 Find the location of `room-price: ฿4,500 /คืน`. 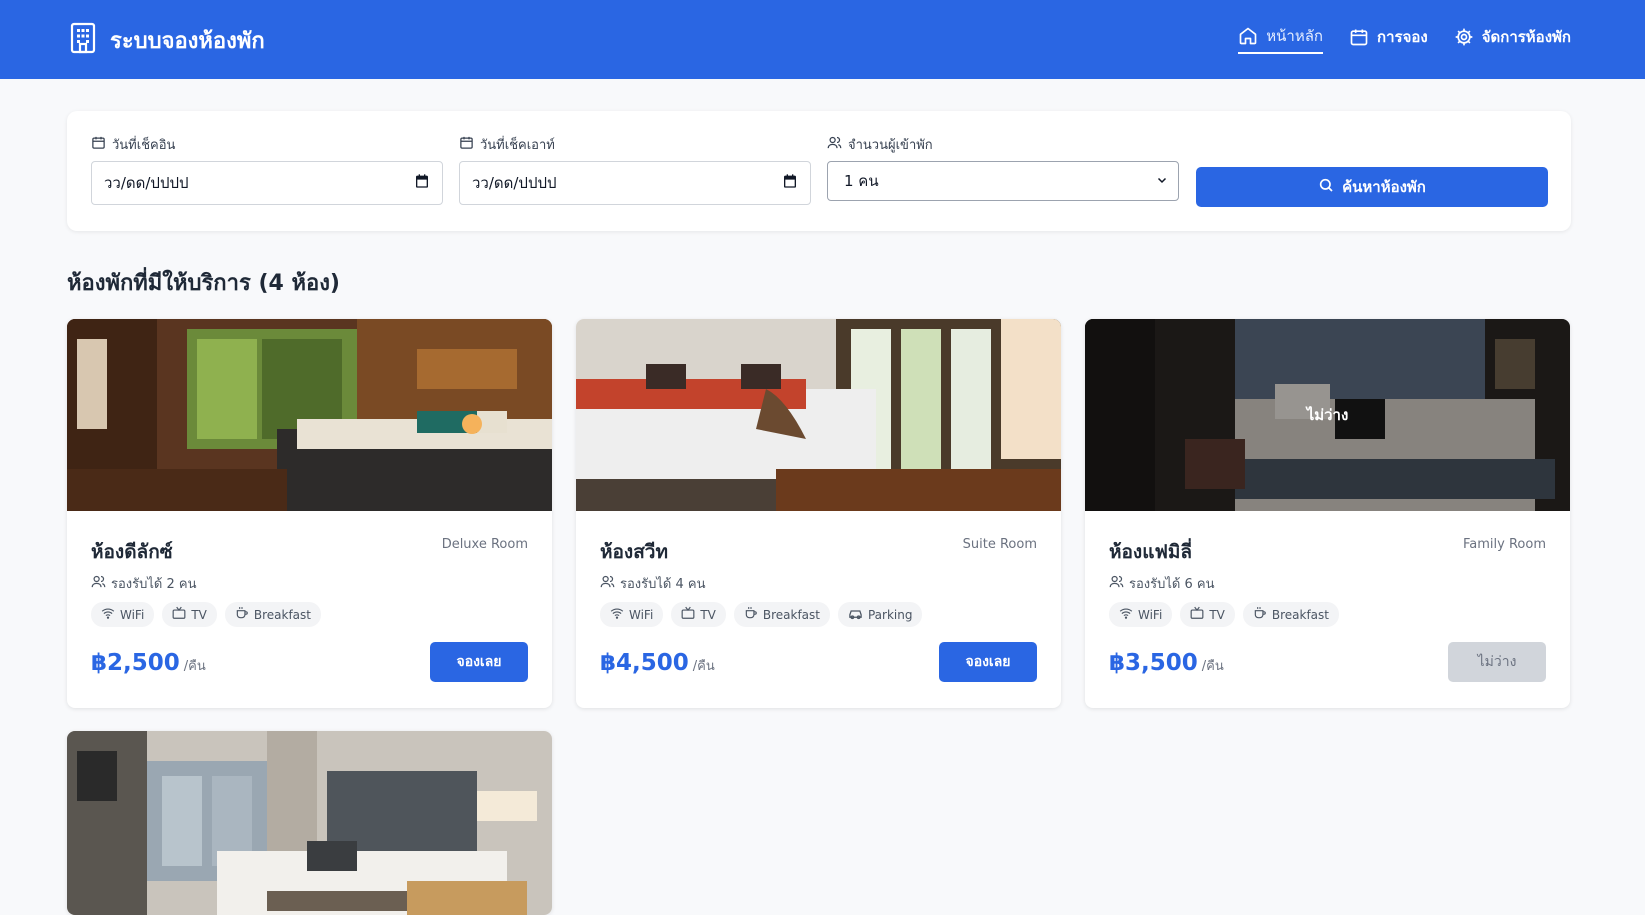

room-price: ฿4,500 /คืน is located at coordinates (657, 663).